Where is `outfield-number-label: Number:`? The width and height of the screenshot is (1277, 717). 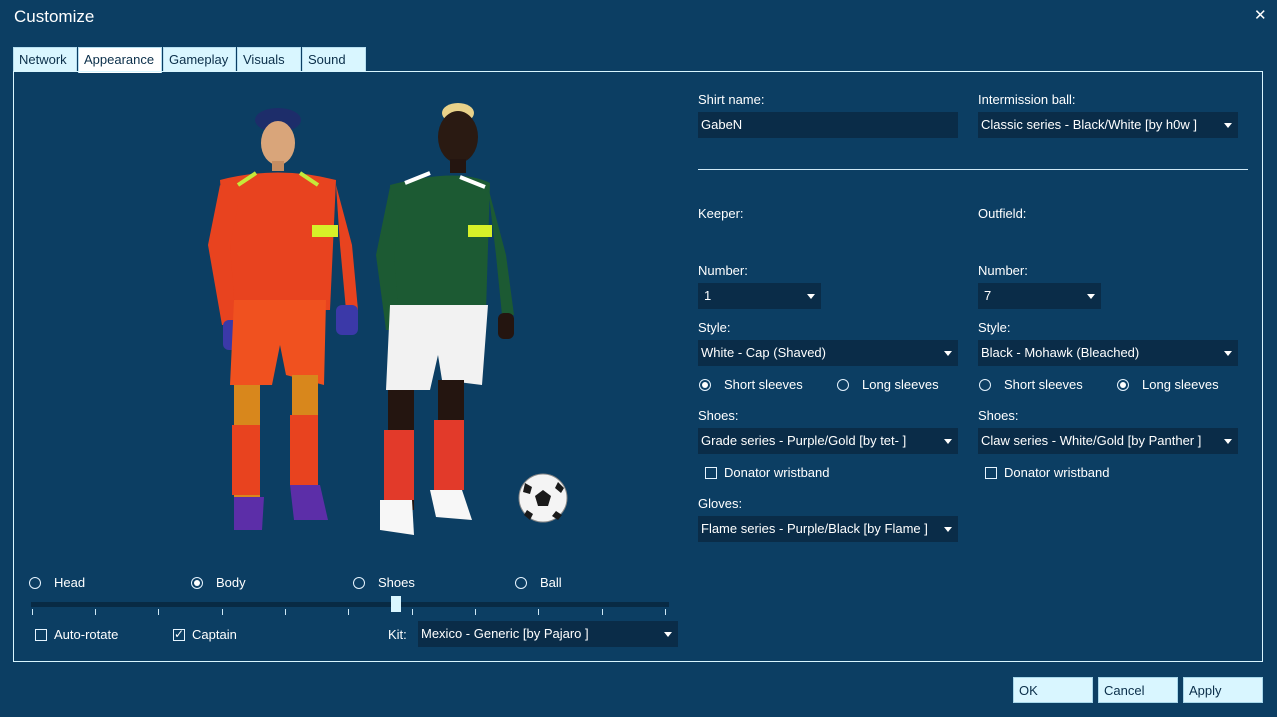 outfield-number-label: Number: is located at coordinates (1003, 270).